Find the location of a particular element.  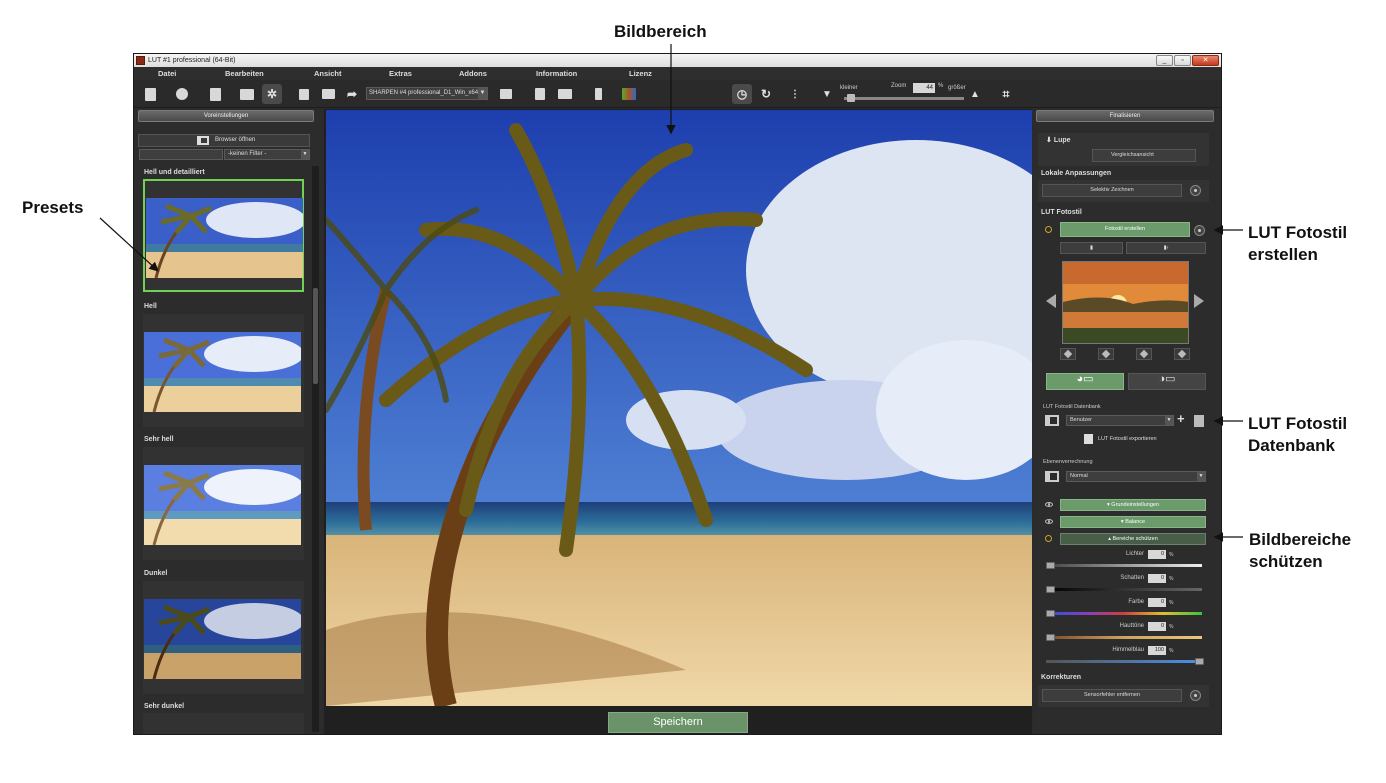

selective-settings-button is located at coordinates (1195, 190).